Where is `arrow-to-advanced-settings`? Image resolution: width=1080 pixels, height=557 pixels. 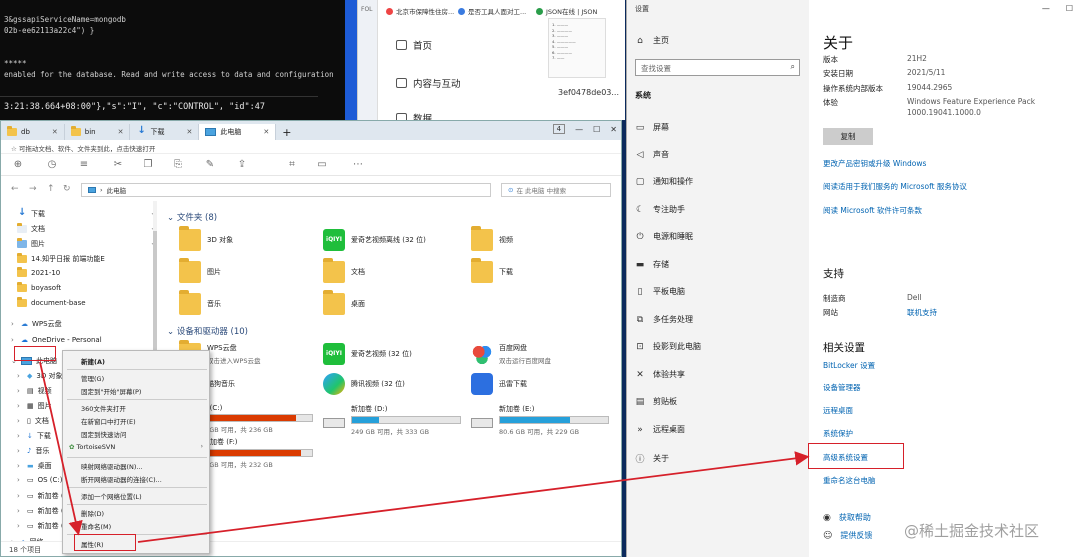
arrow-to-advanced-settings is located at coordinates (473, 497).